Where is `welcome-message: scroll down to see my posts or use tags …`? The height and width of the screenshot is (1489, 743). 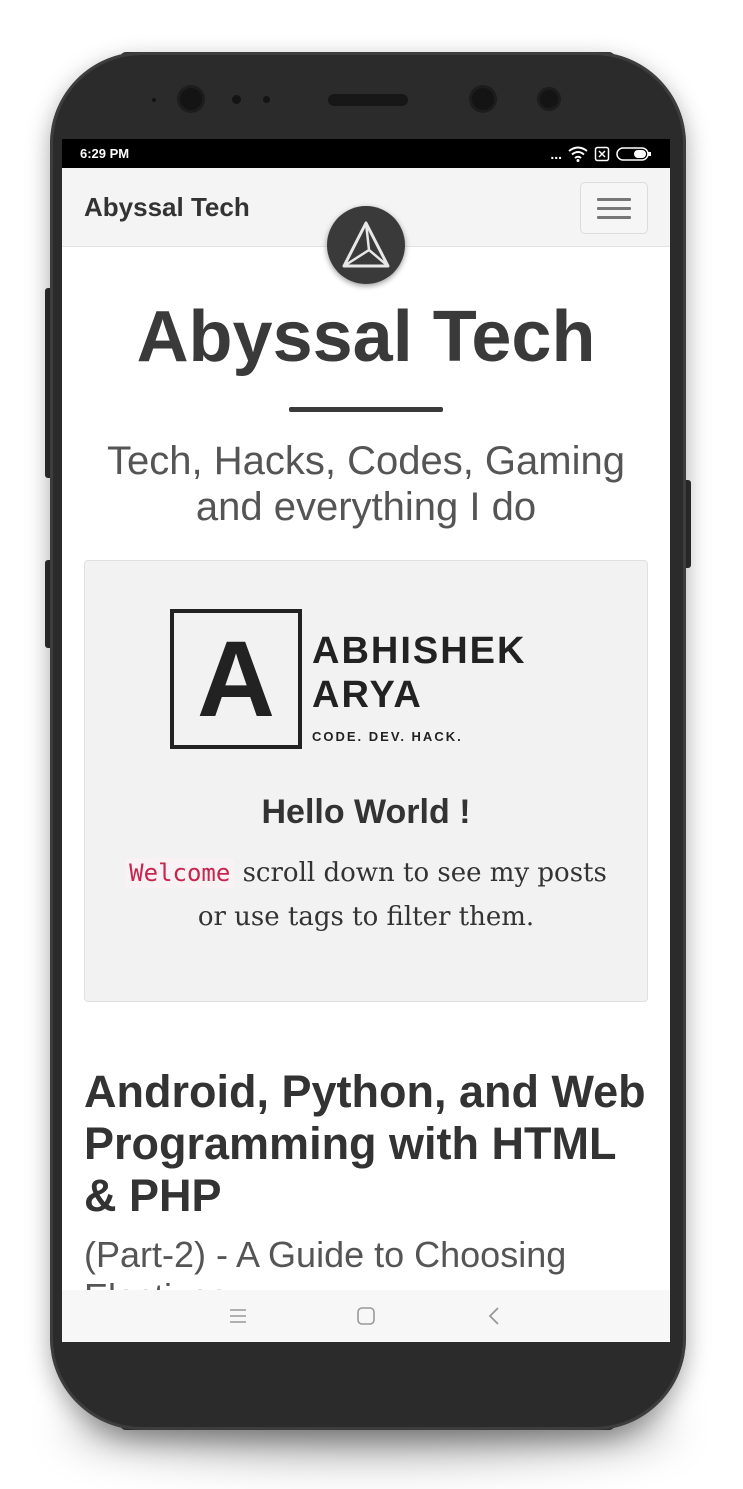
welcome-message: scroll down to see my posts or use tags … is located at coordinates (402, 895).